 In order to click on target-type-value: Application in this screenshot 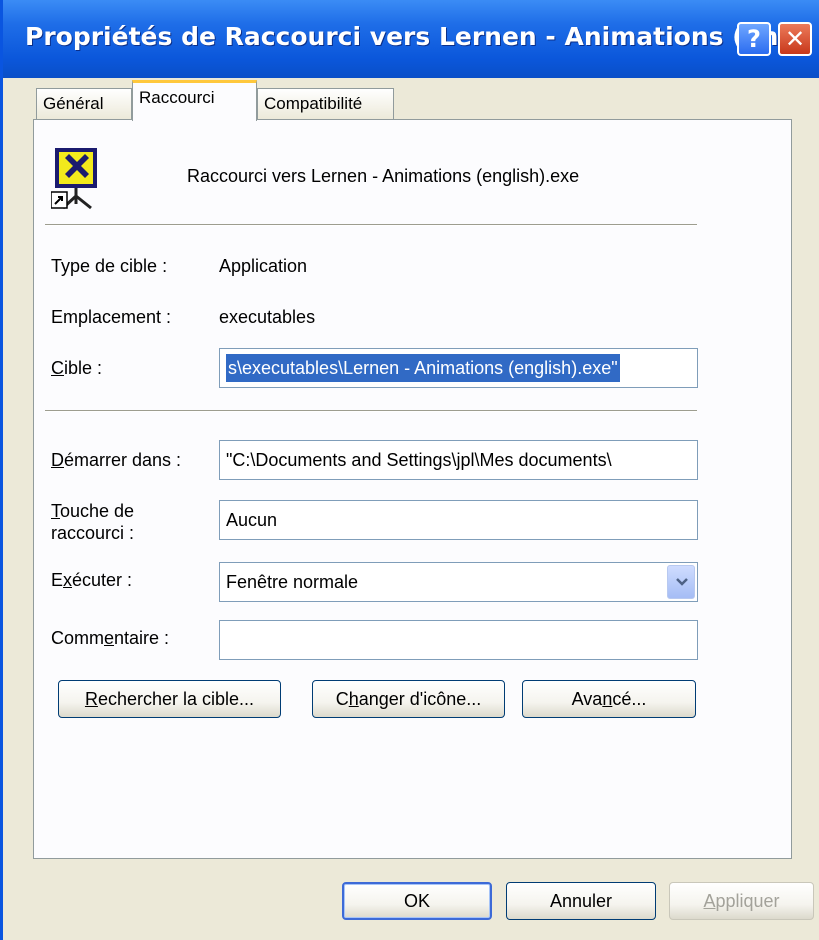, I will do `click(263, 266)`.